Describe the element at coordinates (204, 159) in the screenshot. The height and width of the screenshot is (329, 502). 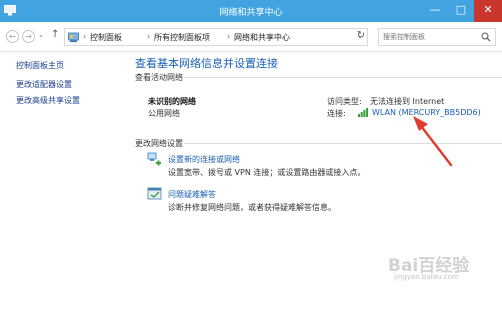
I see `setup-new-connection-link: 设置新的连接或网络` at that location.